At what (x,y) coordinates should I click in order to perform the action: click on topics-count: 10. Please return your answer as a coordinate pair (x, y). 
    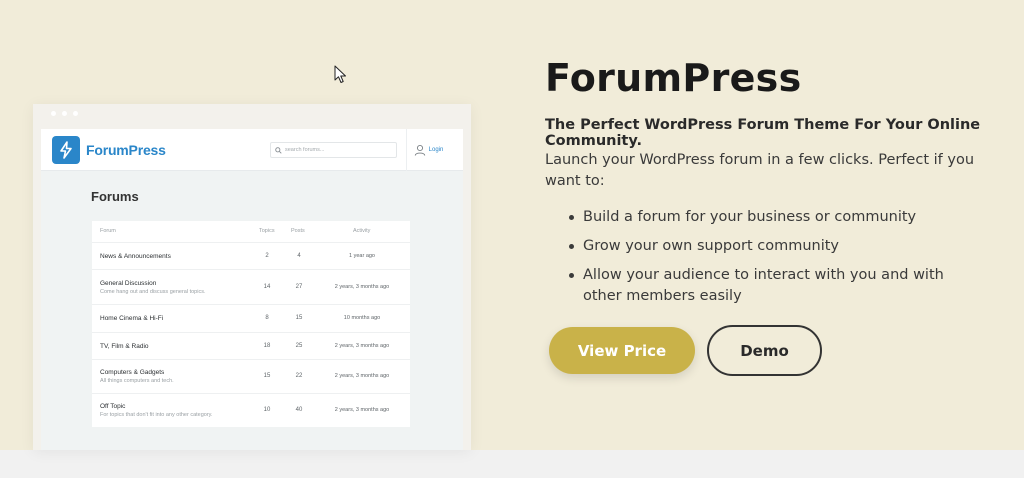
    Looking at the image, I should click on (267, 410).